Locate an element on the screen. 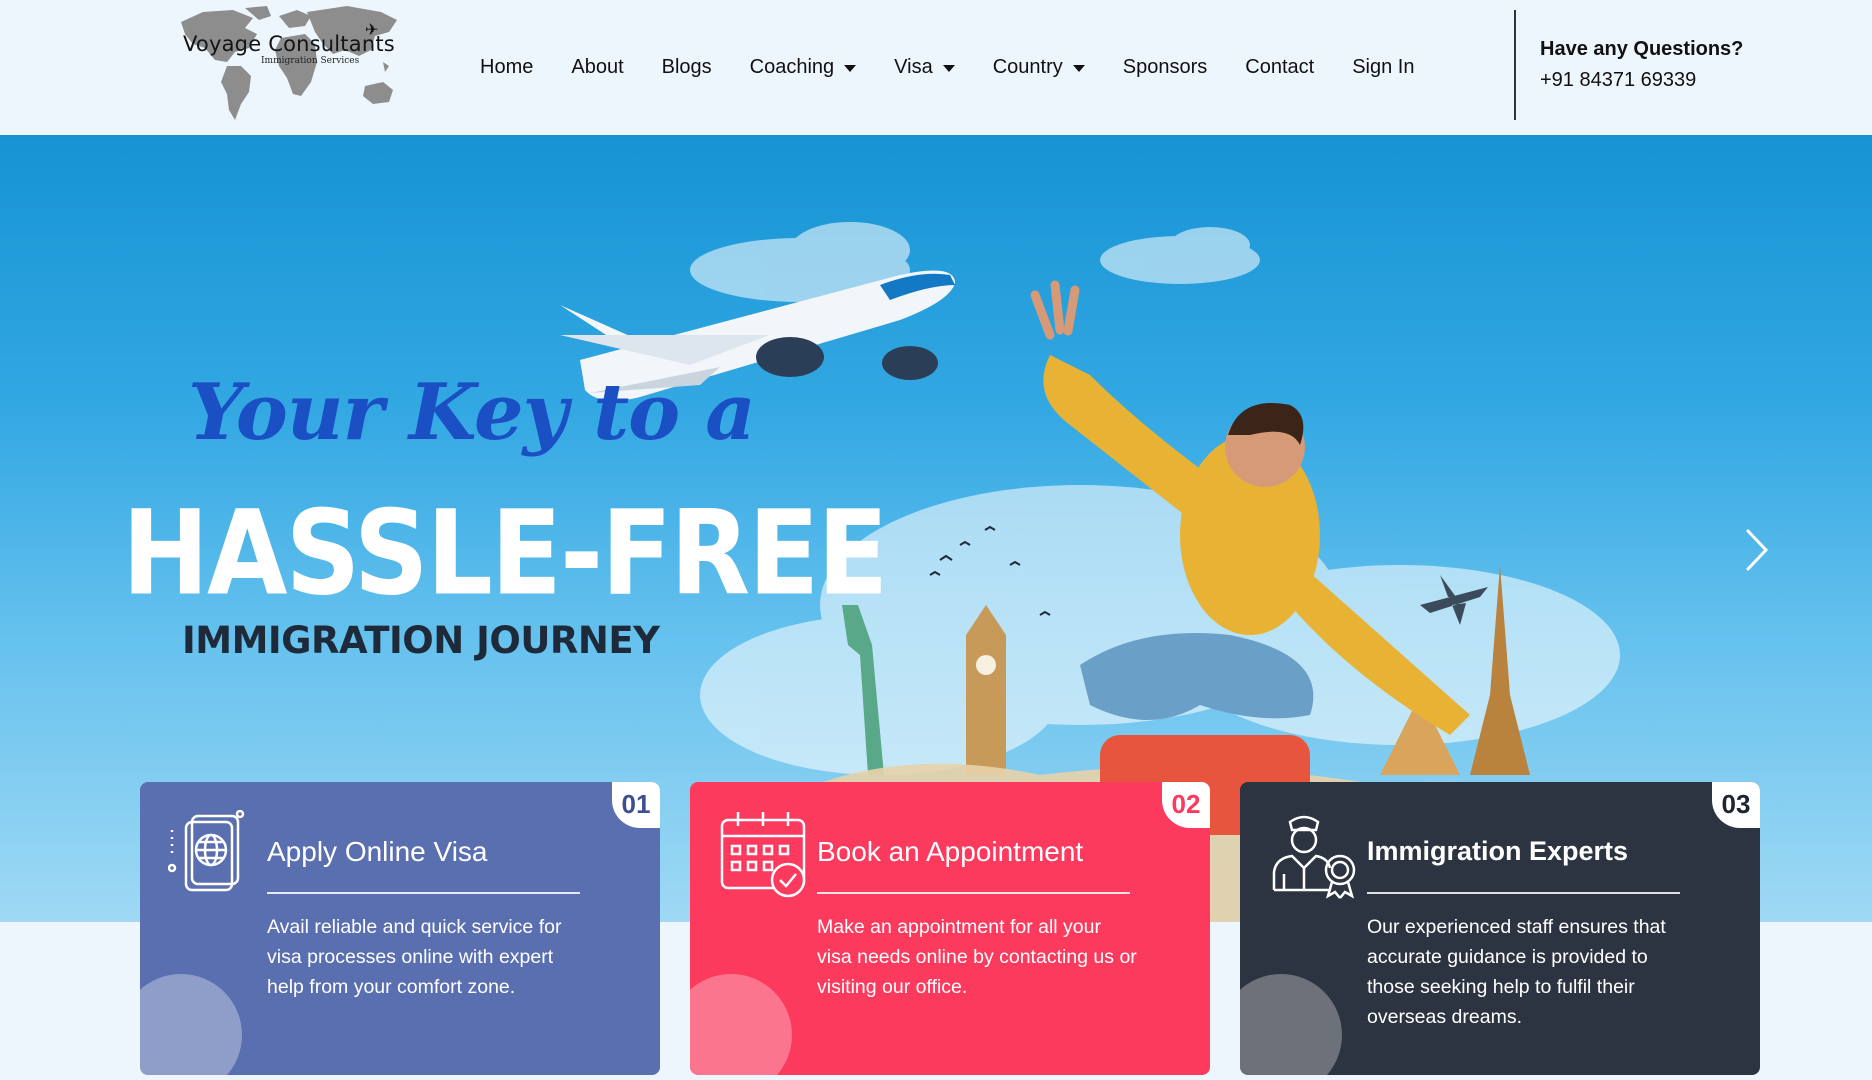  nav-home-label: Home is located at coordinates (507, 67).